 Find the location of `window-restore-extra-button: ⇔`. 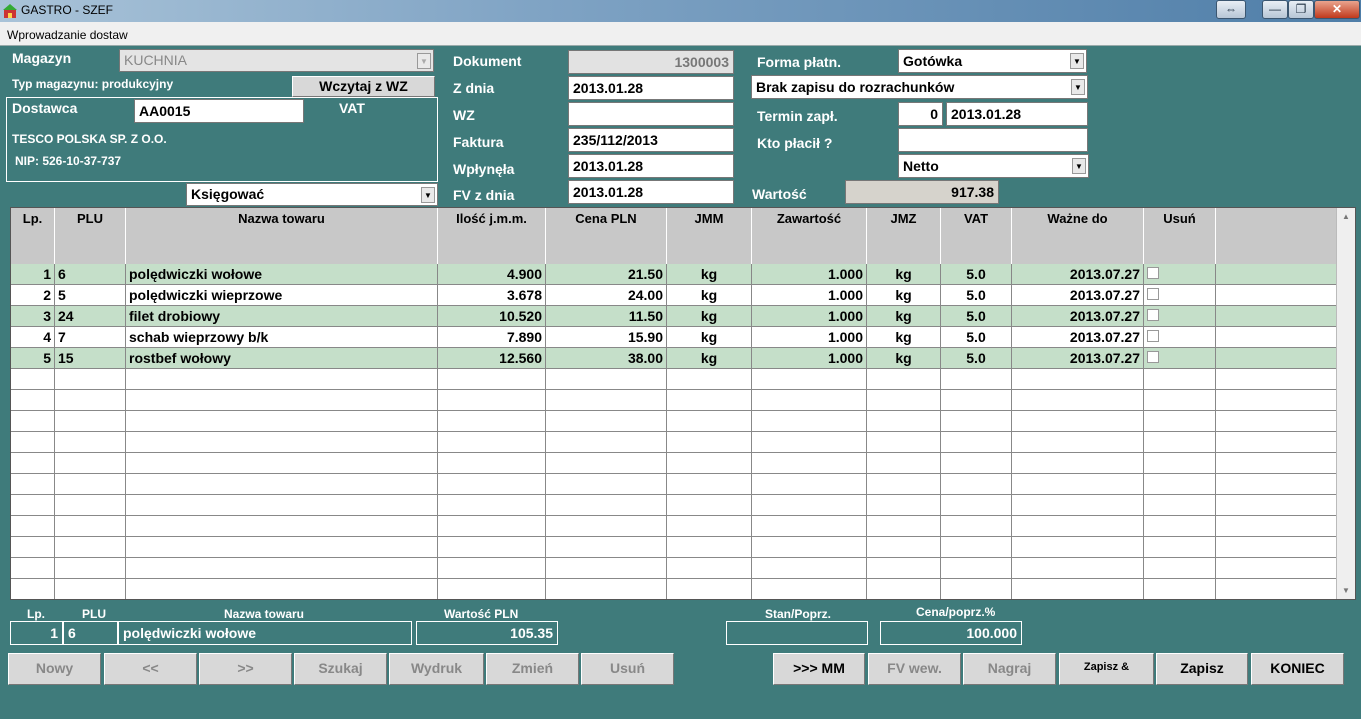

window-restore-extra-button: ⇔ is located at coordinates (1231, 9).